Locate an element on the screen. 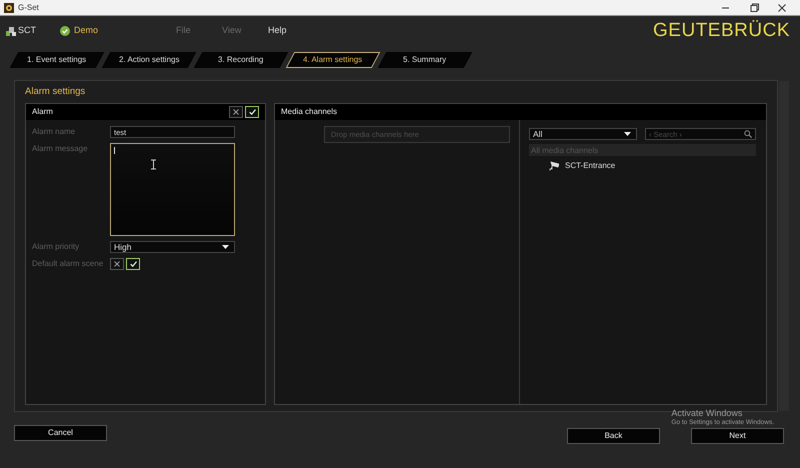 This screenshot has width=800, height=468. field-label: Alarm priority is located at coordinates (56, 247).